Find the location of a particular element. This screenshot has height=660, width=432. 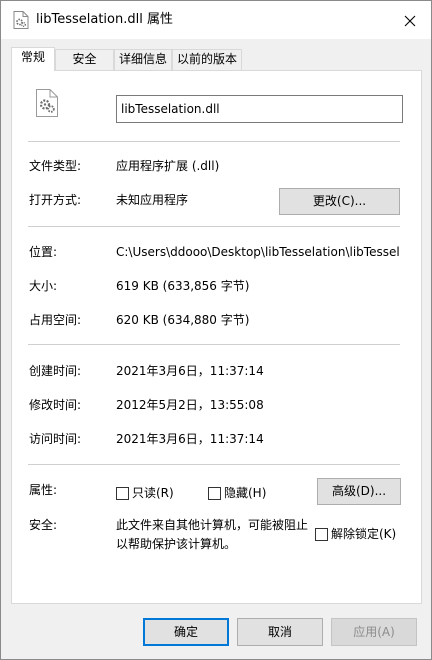

hidden-checkbox: 隐藏(H) is located at coordinates (237, 493).